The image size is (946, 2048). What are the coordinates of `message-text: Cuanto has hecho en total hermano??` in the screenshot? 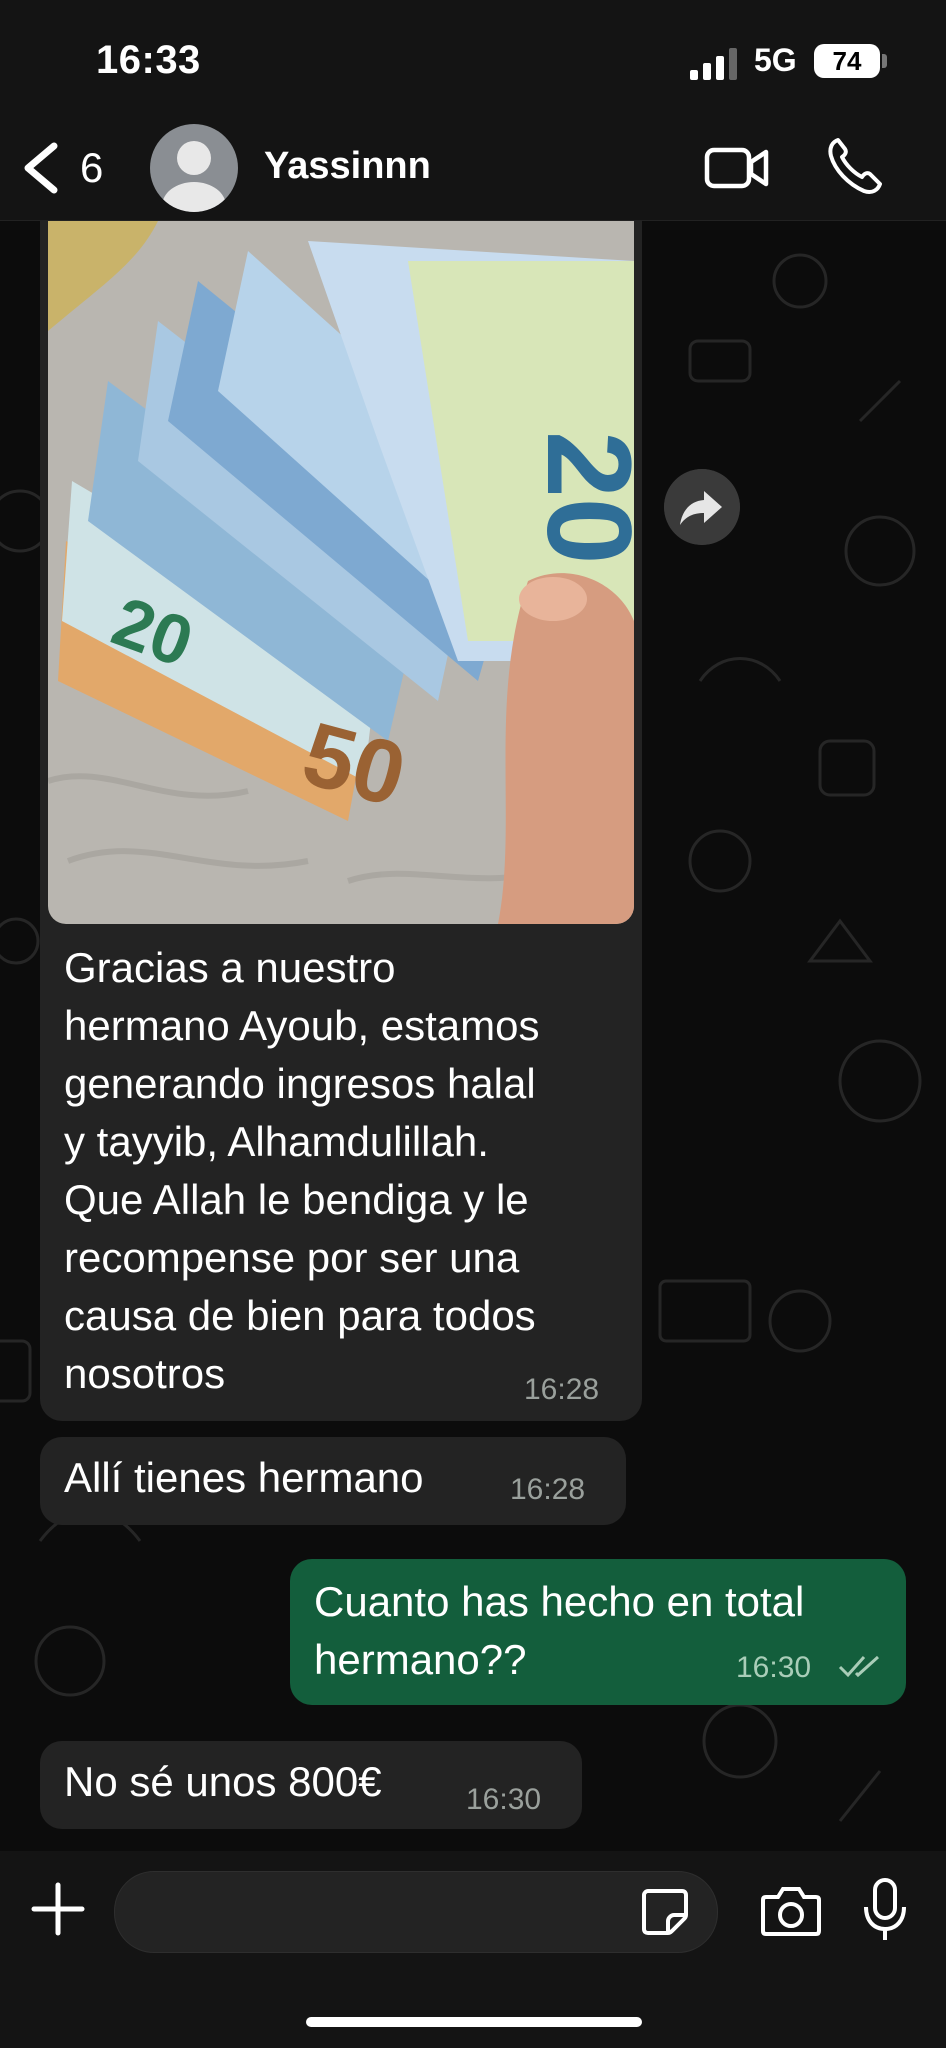 It's located at (559, 1631).